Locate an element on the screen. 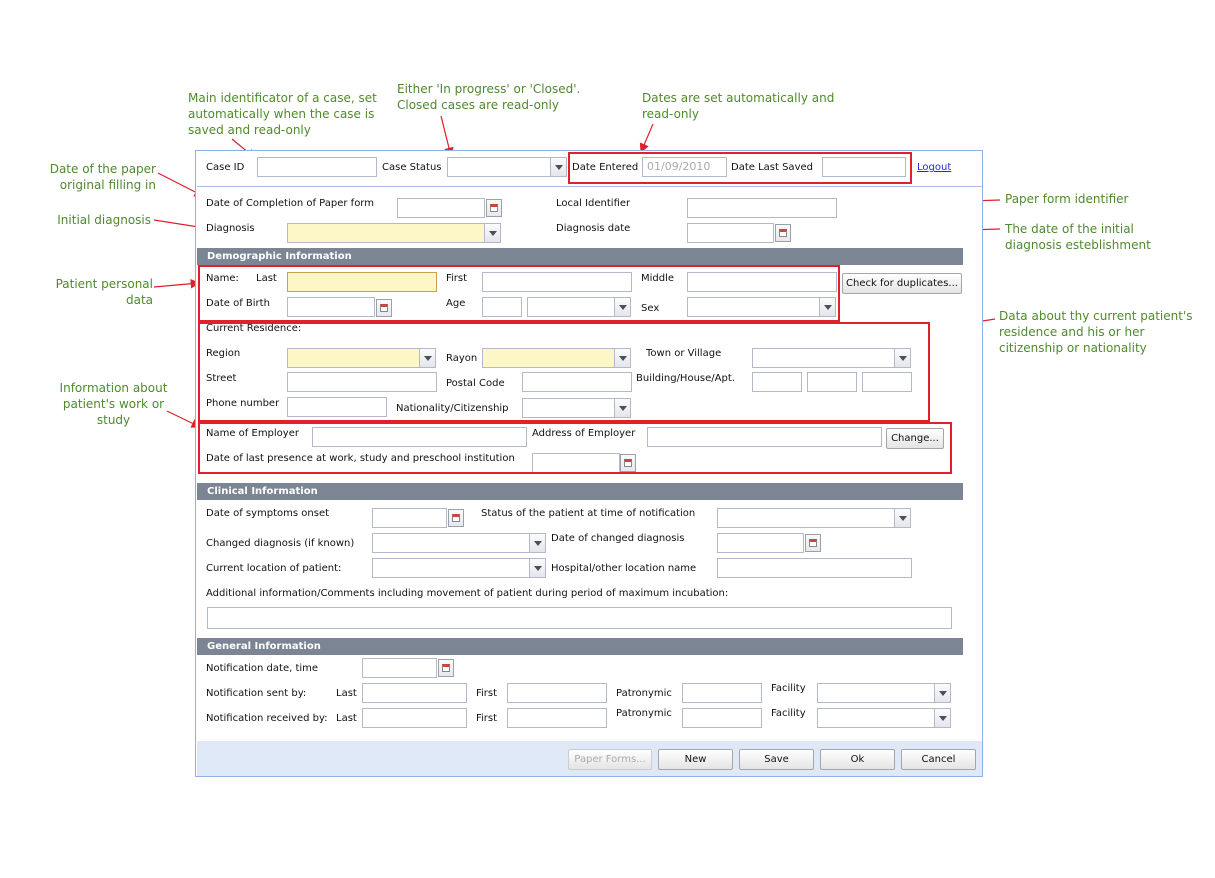 The height and width of the screenshot is (878, 1215). logout-link: Logout is located at coordinates (934, 167).